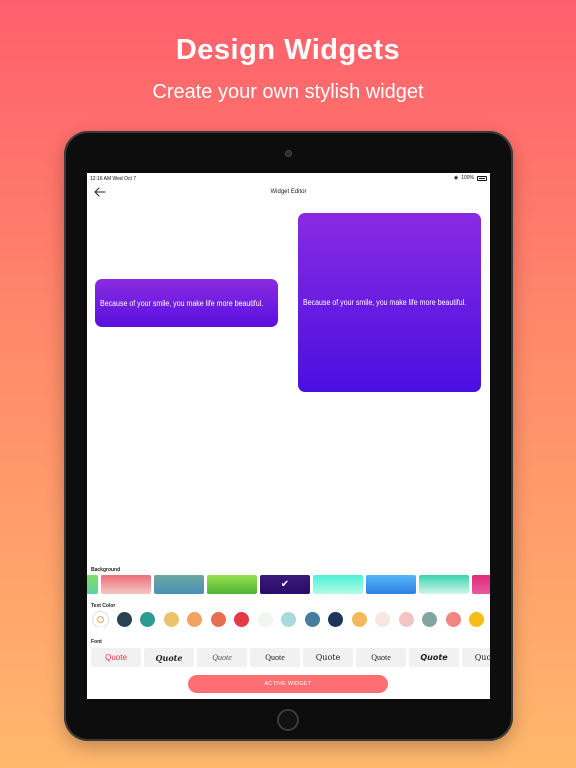 The width and height of the screenshot is (576, 768). Describe the element at coordinates (288, 50) in the screenshot. I see `hero-title: Design Widgets` at that location.